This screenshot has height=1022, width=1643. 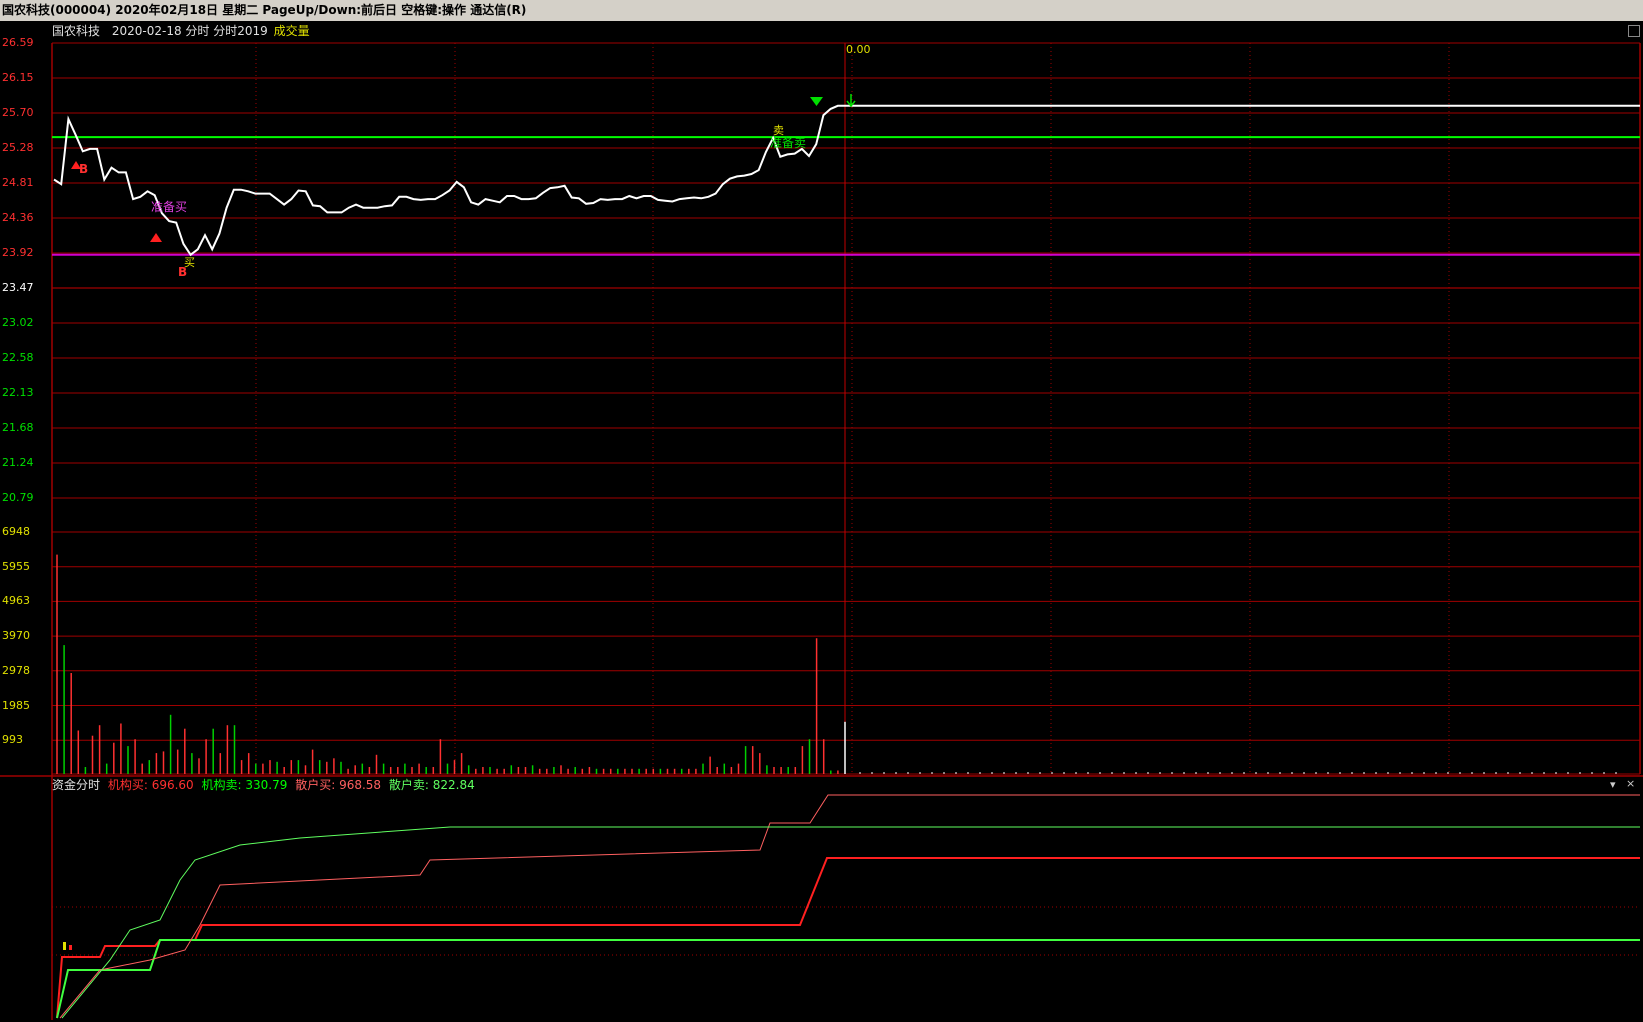 I want to click on fund-panel-title: 资金分时, so click(x=76, y=785).